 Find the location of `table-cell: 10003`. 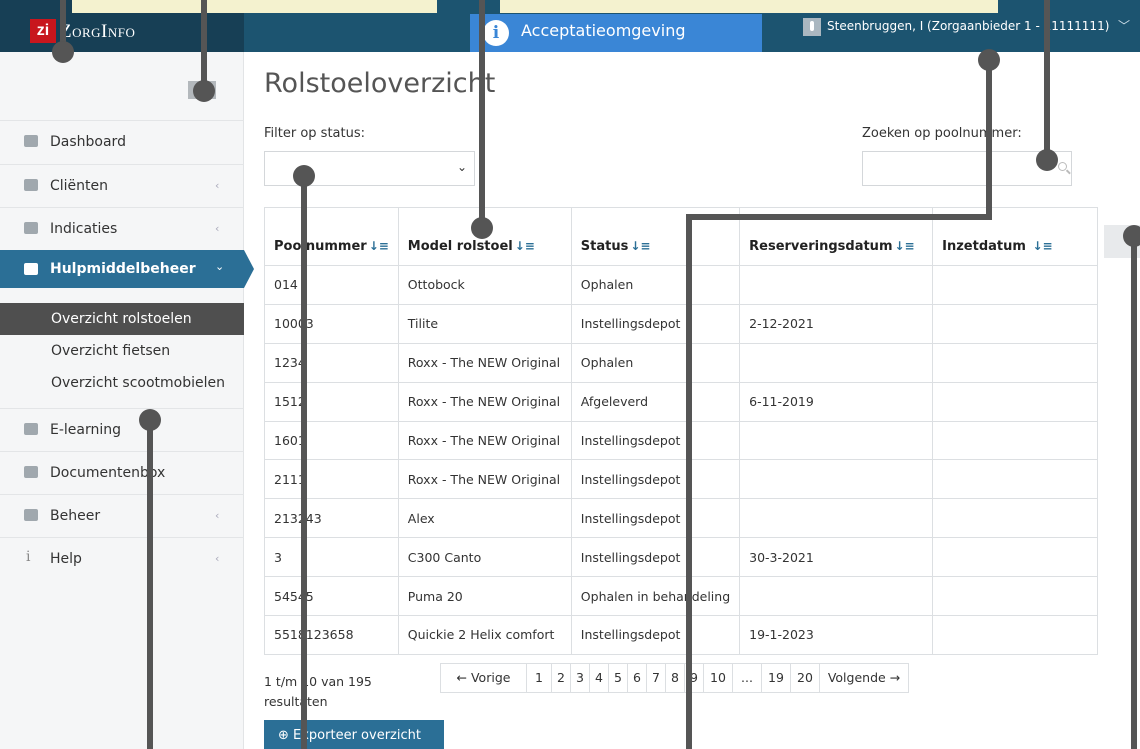

table-cell: 10003 is located at coordinates (331, 323).